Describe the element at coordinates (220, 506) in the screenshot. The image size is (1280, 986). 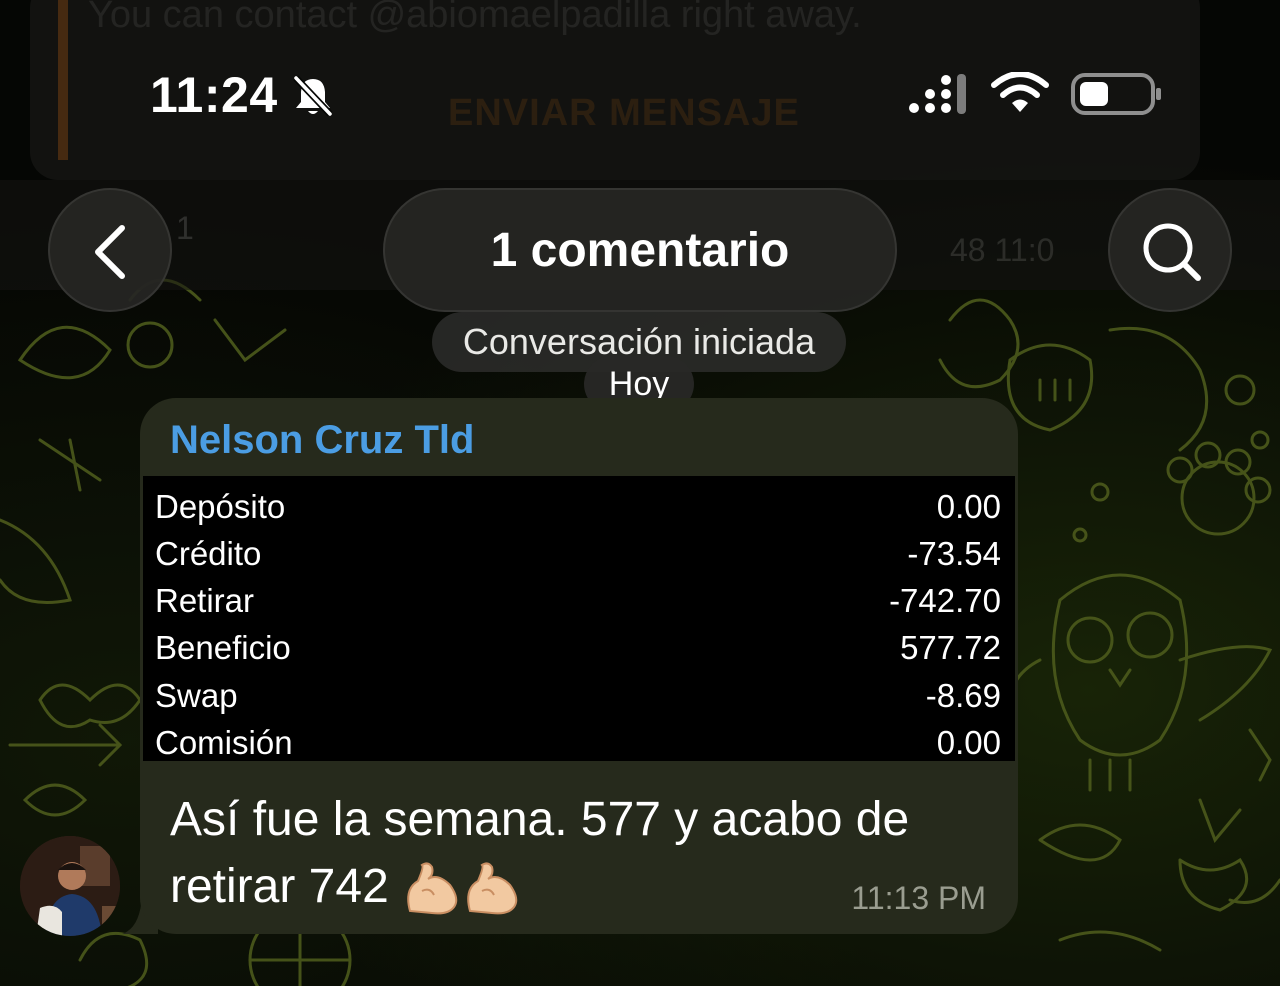
I see `stat-label: Depósito` at that location.